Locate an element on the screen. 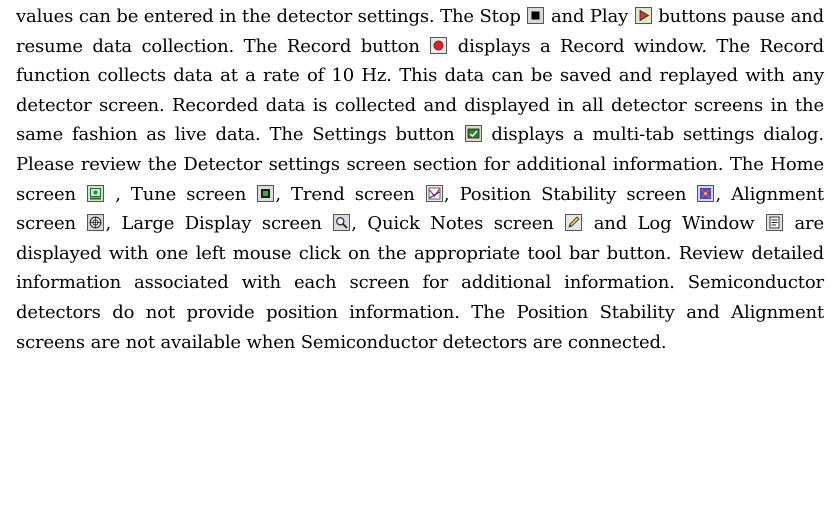  text-run: , Tune screen is located at coordinates (181, 194).